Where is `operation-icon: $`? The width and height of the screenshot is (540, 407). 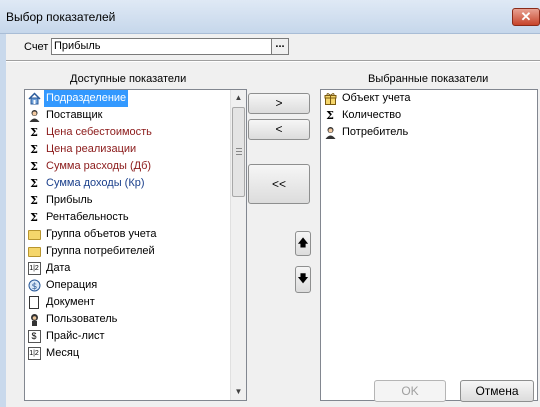
operation-icon: $ is located at coordinates (34, 286).